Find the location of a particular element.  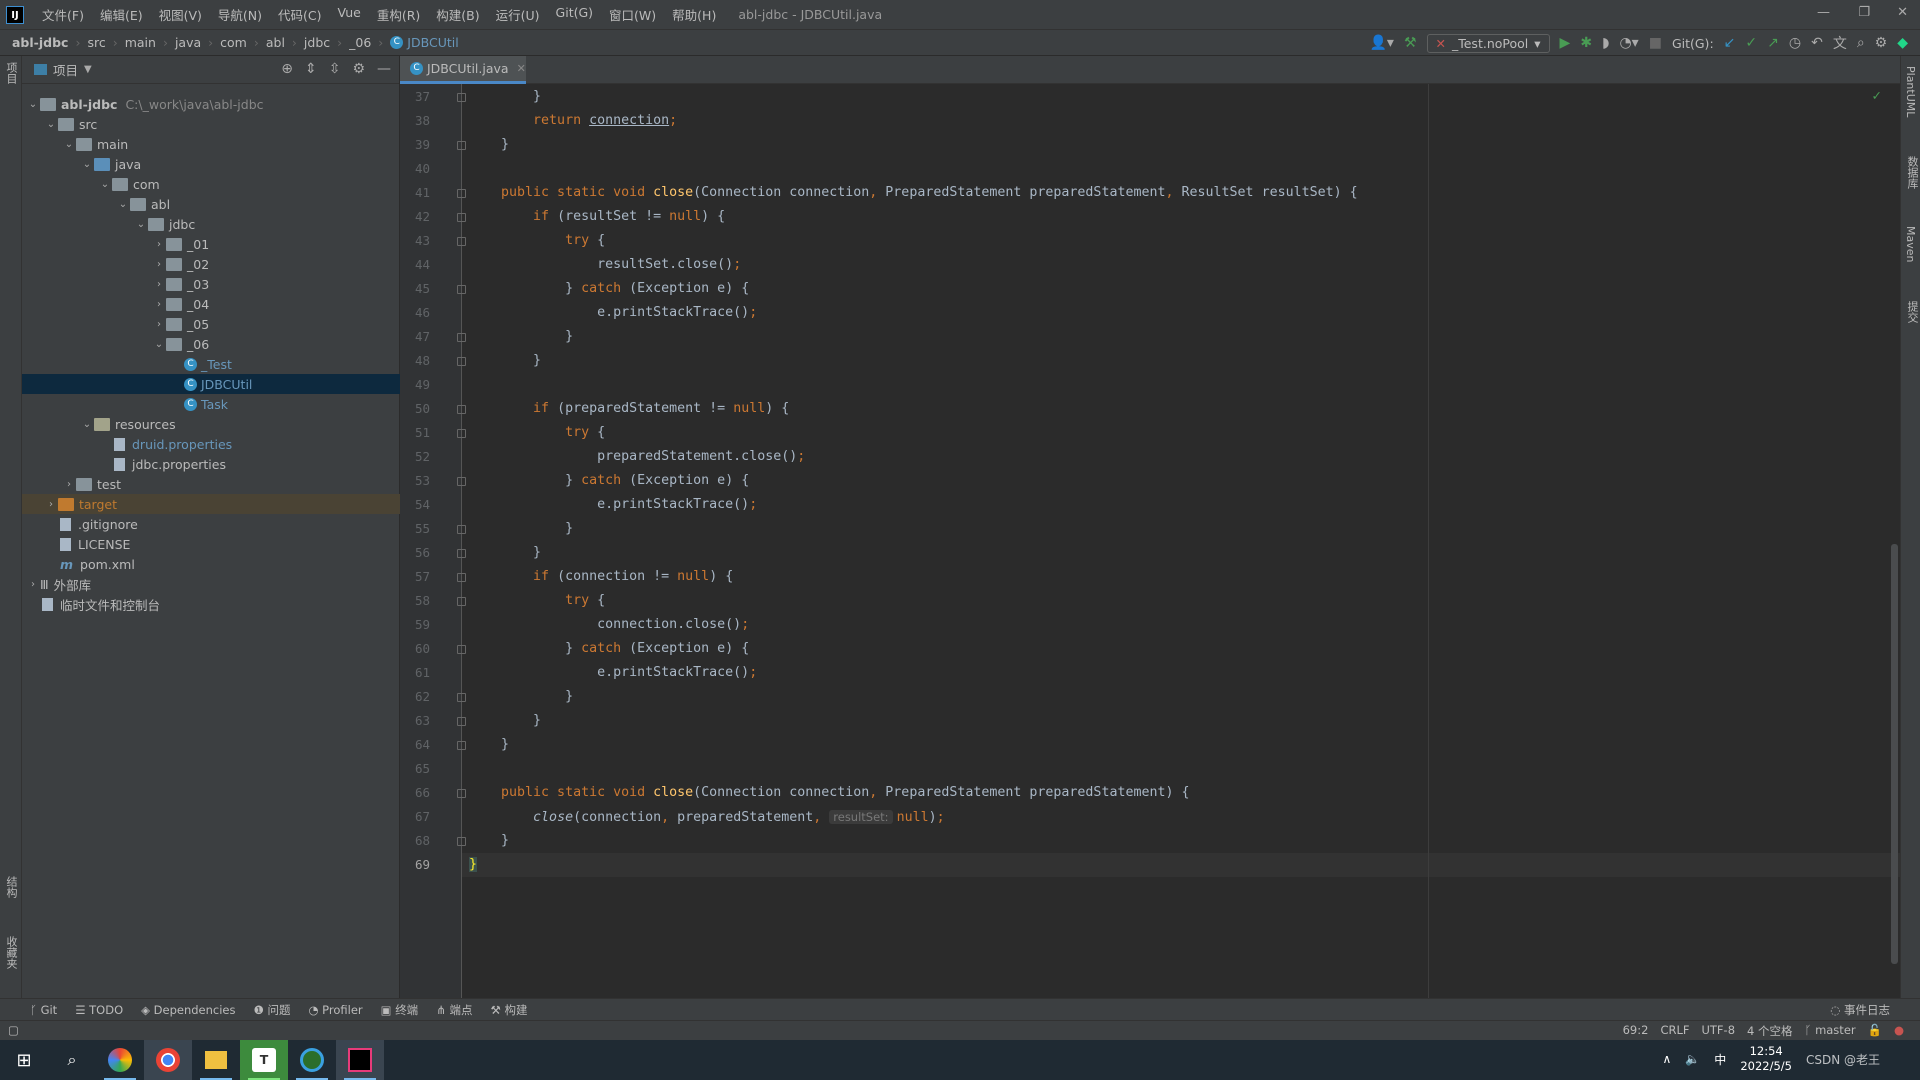

close-tab-icon: ✕ is located at coordinates (521, 68).